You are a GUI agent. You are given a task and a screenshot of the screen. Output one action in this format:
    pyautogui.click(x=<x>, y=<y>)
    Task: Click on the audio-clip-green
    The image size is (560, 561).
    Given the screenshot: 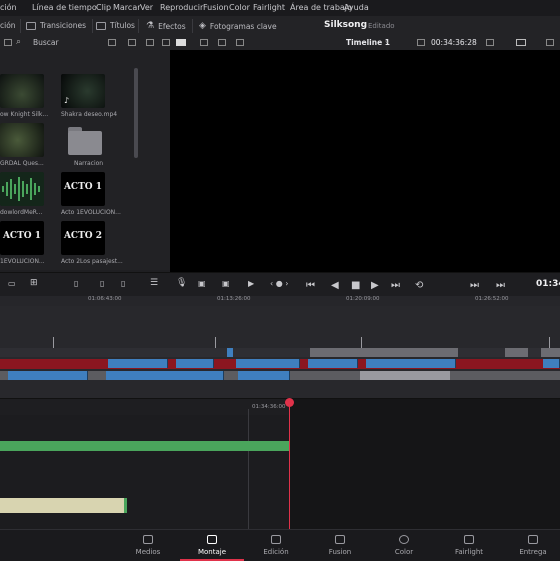 What is the action you would take?
    pyautogui.click(x=144, y=446)
    